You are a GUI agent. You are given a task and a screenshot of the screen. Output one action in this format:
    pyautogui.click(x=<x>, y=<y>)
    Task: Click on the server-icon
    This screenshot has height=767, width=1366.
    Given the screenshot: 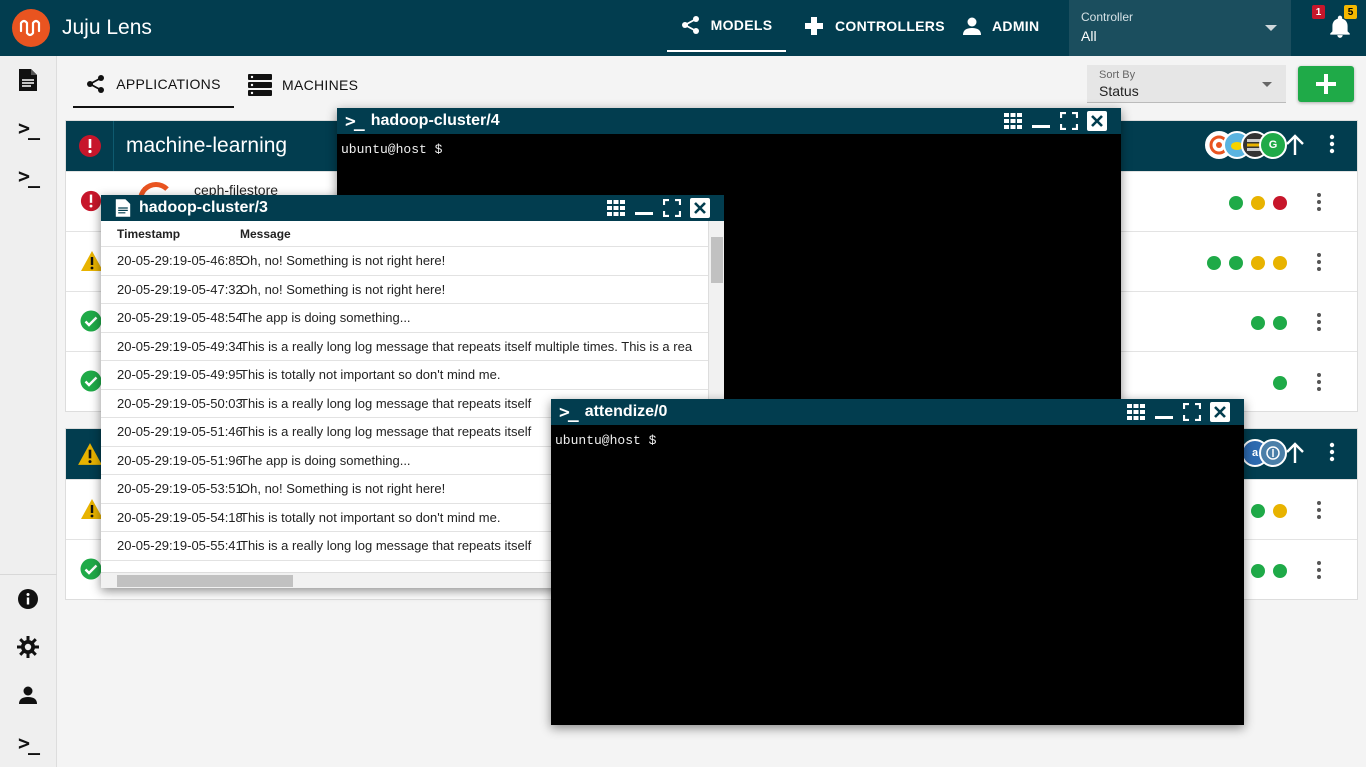 What is the action you would take?
    pyautogui.click(x=260, y=85)
    